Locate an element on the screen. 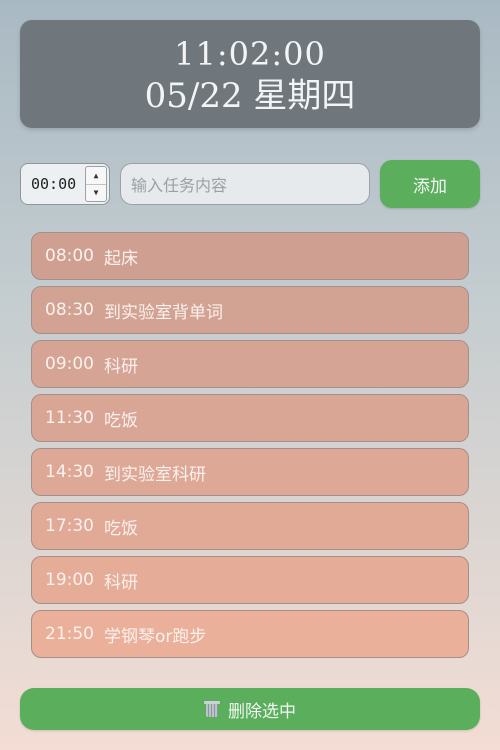  time-input-value: 00:00 is located at coordinates (54, 184).